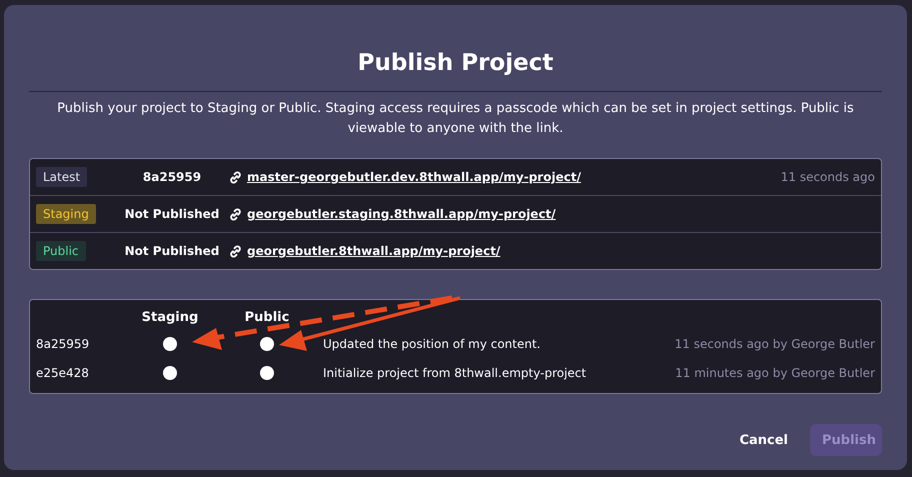  Describe the element at coordinates (66, 214) in the screenshot. I see `environment-tag: Staging` at that location.